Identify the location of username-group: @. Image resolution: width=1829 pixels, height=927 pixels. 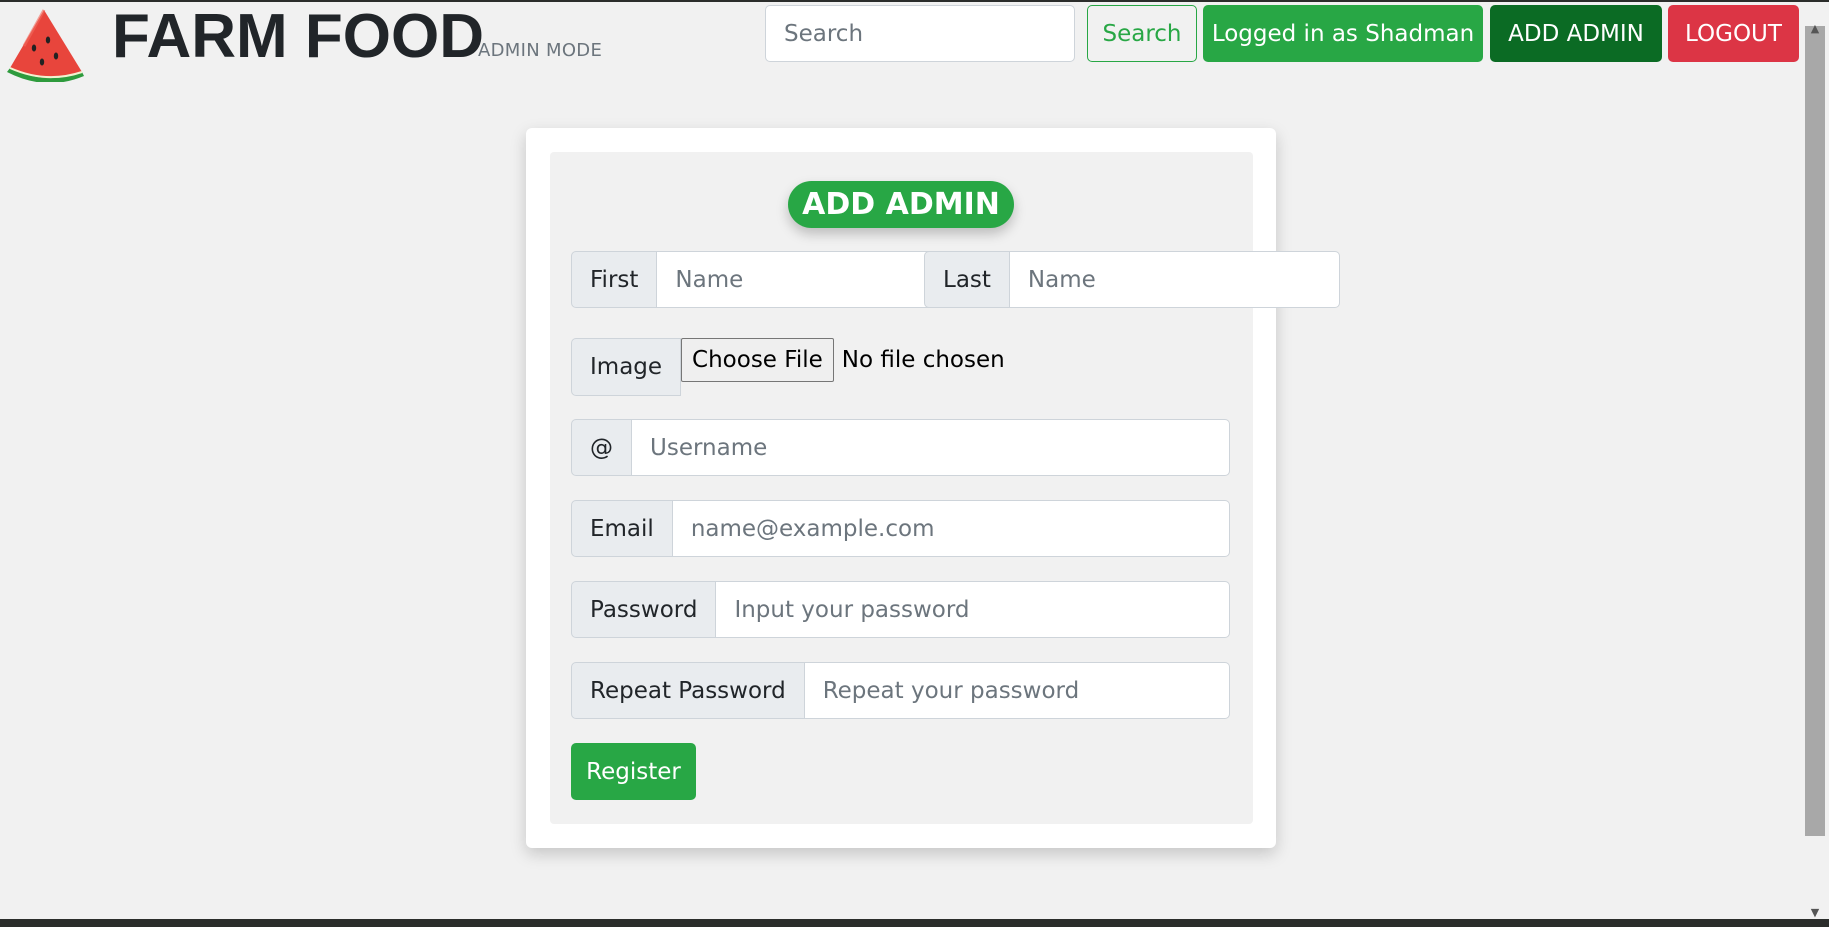
(900, 447).